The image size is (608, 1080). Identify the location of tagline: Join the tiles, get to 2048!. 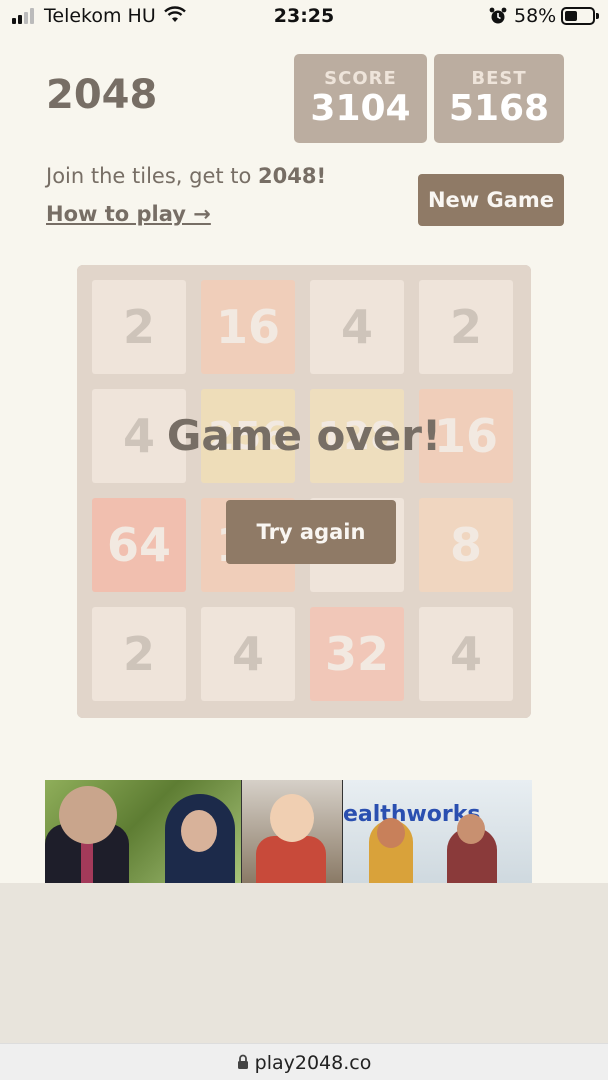
(186, 176).